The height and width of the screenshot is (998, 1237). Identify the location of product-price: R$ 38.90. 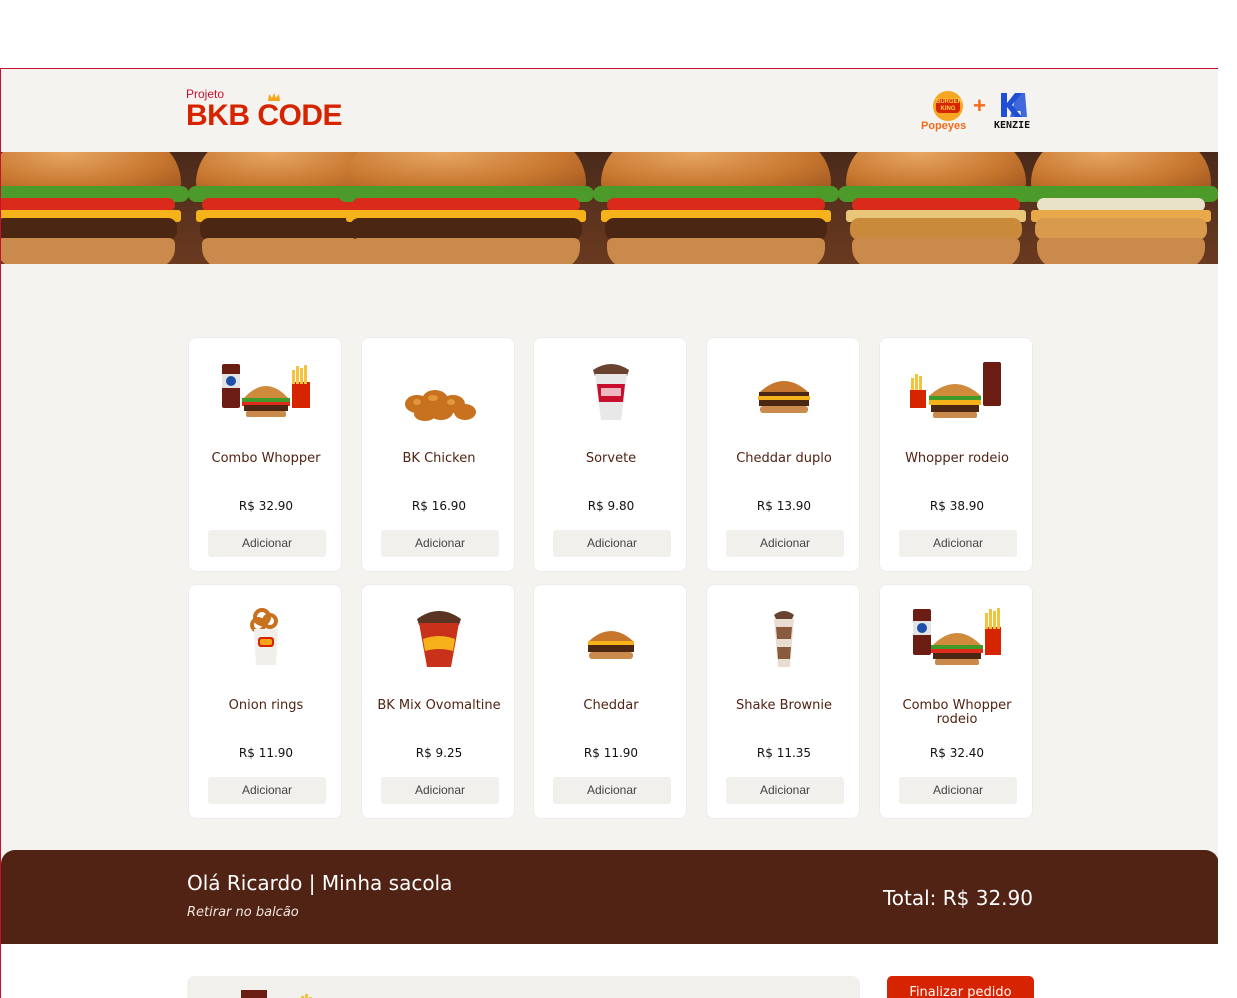
(957, 506).